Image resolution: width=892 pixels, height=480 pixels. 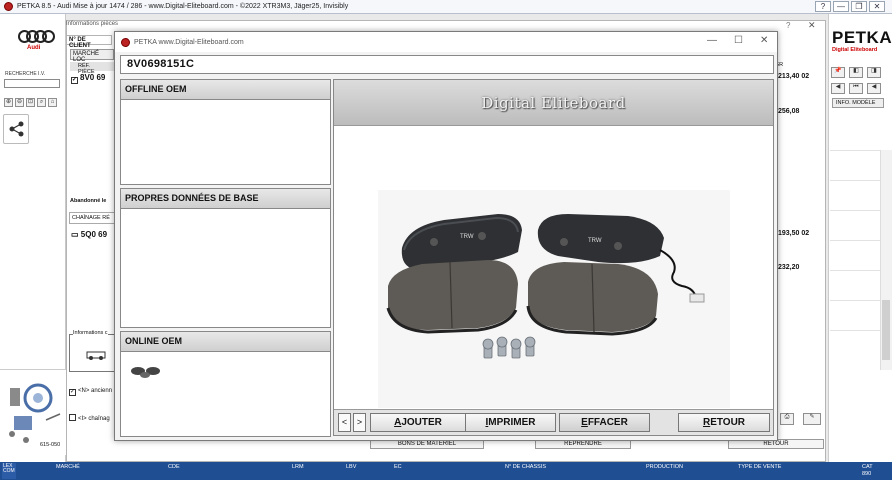 I want to click on effacer-button: EFFACER, so click(x=604, y=422).